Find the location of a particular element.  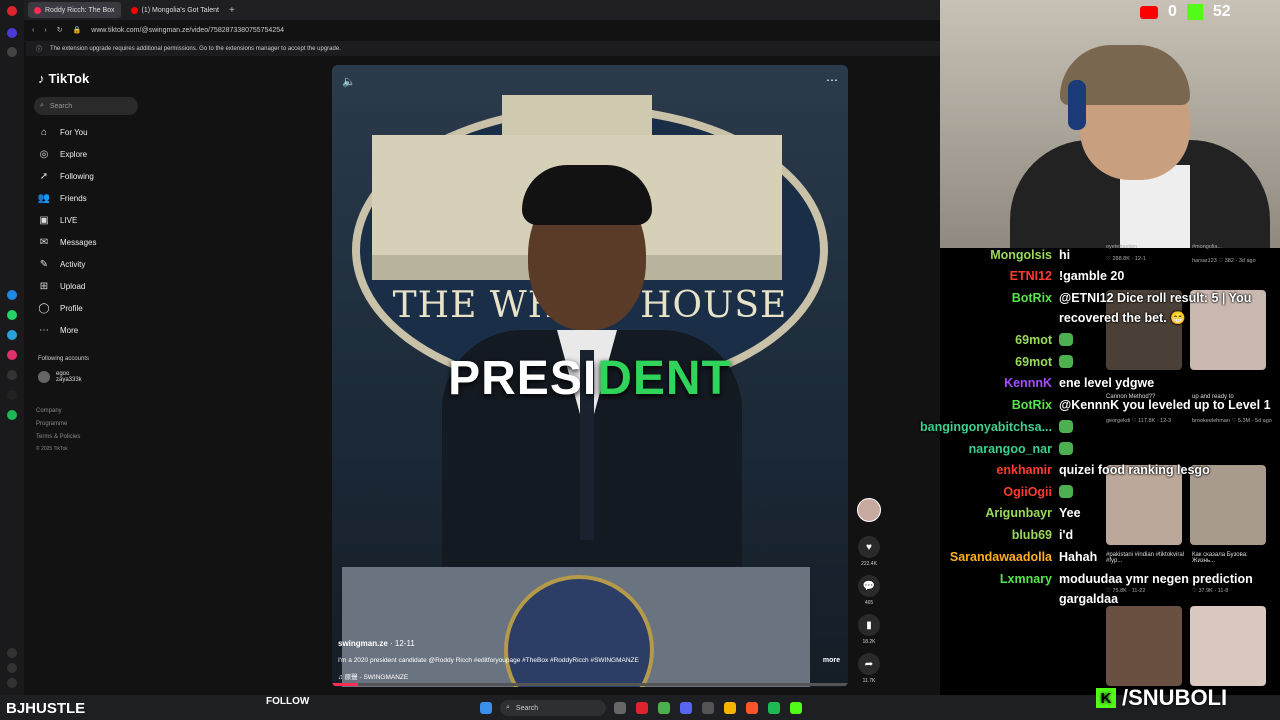

messenger-icon is located at coordinates (12, 295).